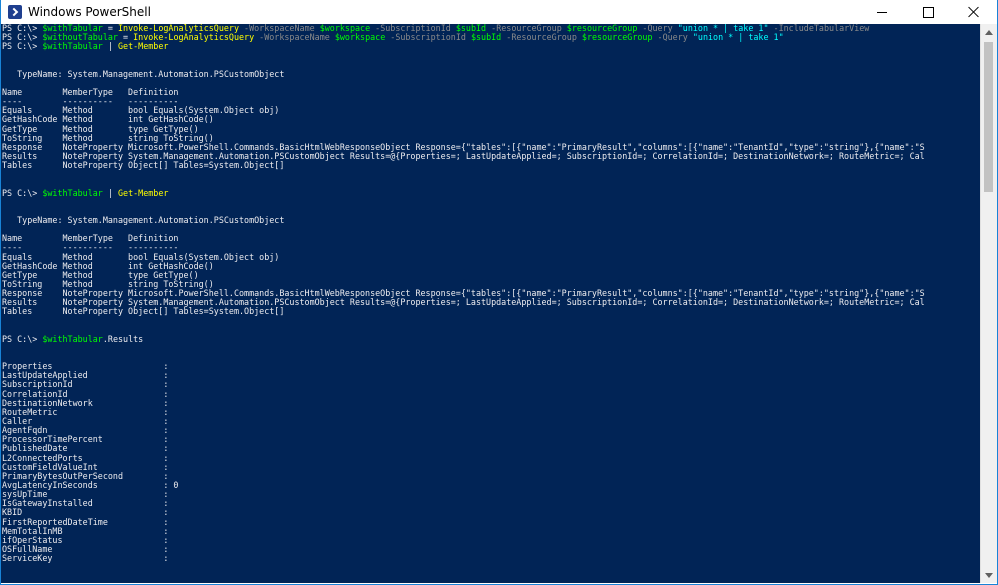  I want to click on minimize-button, so click(882, 12).